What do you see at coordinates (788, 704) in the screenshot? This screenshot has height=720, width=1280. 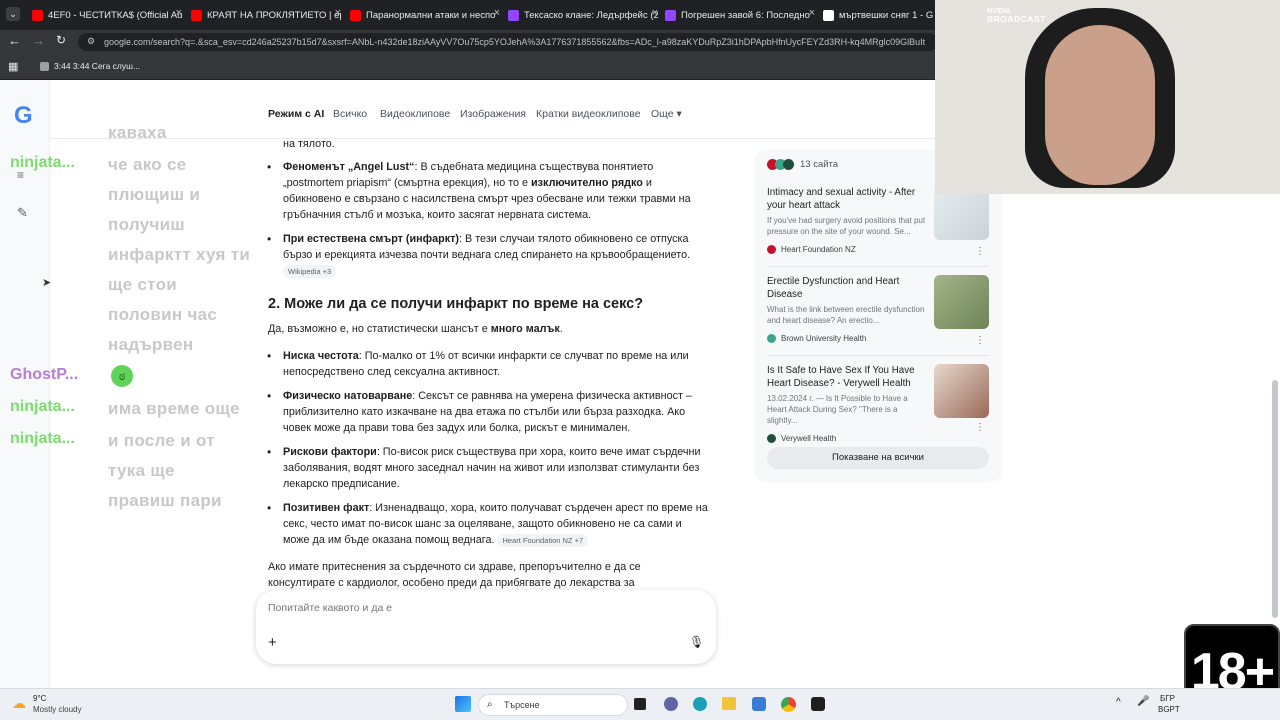 I see `chrome-icon` at bounding box center [788, 704].